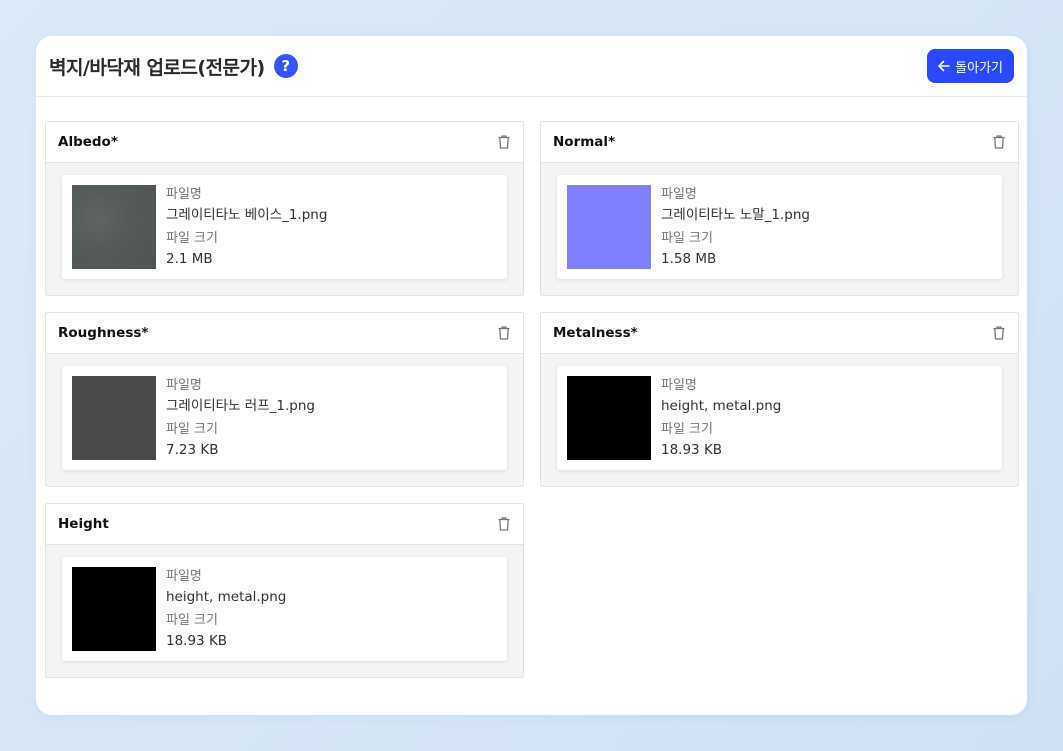  I want to click on file-info-box: 파일명 그레이티타노 노말_1.png 파일 크기 1.58 MB, so click(779, 227).